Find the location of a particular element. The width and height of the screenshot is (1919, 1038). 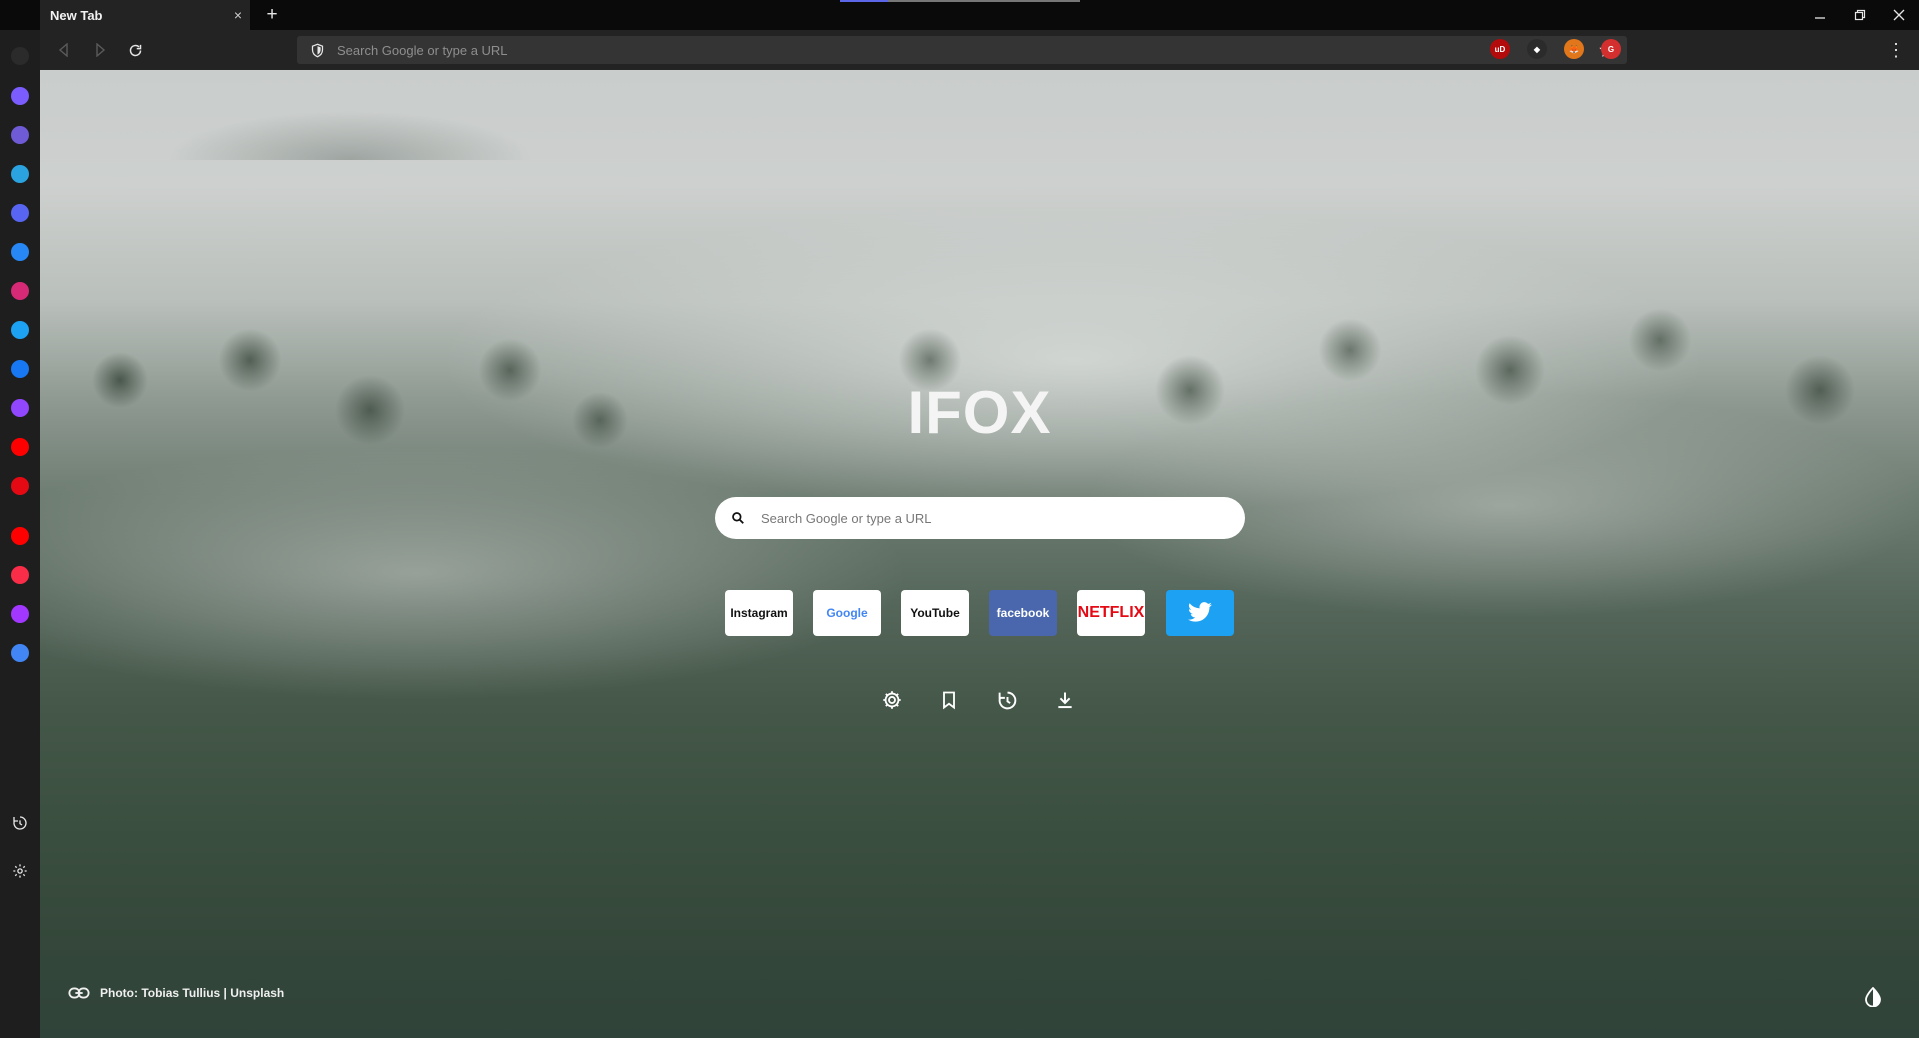

contrast-icon is located at coordinates (1873, 997).